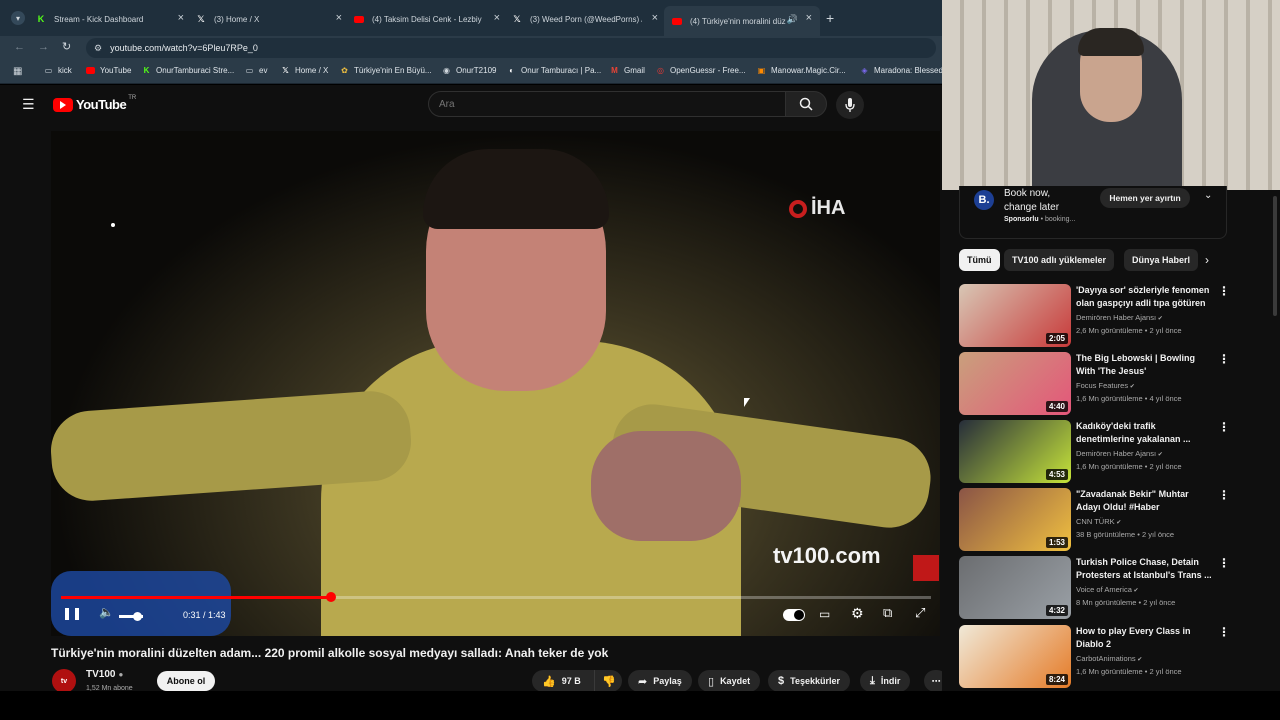 The height and width of the screenshot is (720, 1280). I want to click on new-tab-button: +, so click(830, 18).